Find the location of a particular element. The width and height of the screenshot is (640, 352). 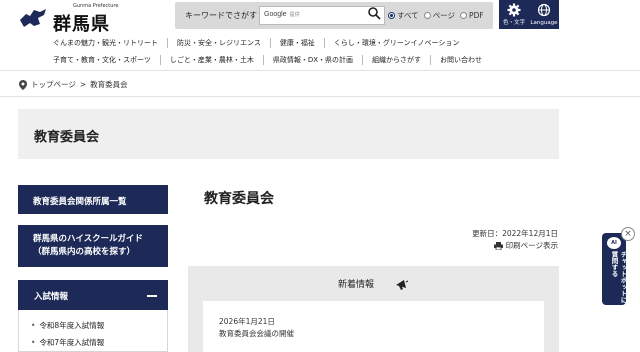

category-title-band: 教育委員会 is located at coordinates (288, 134).